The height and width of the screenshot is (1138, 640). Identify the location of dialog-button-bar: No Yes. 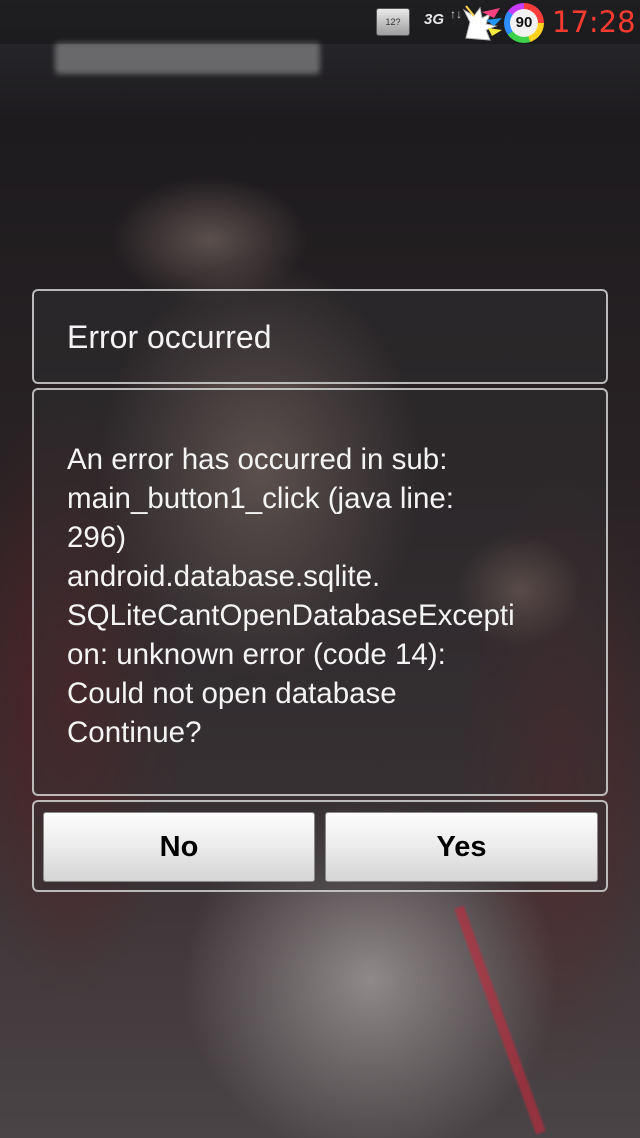
(320, 846).